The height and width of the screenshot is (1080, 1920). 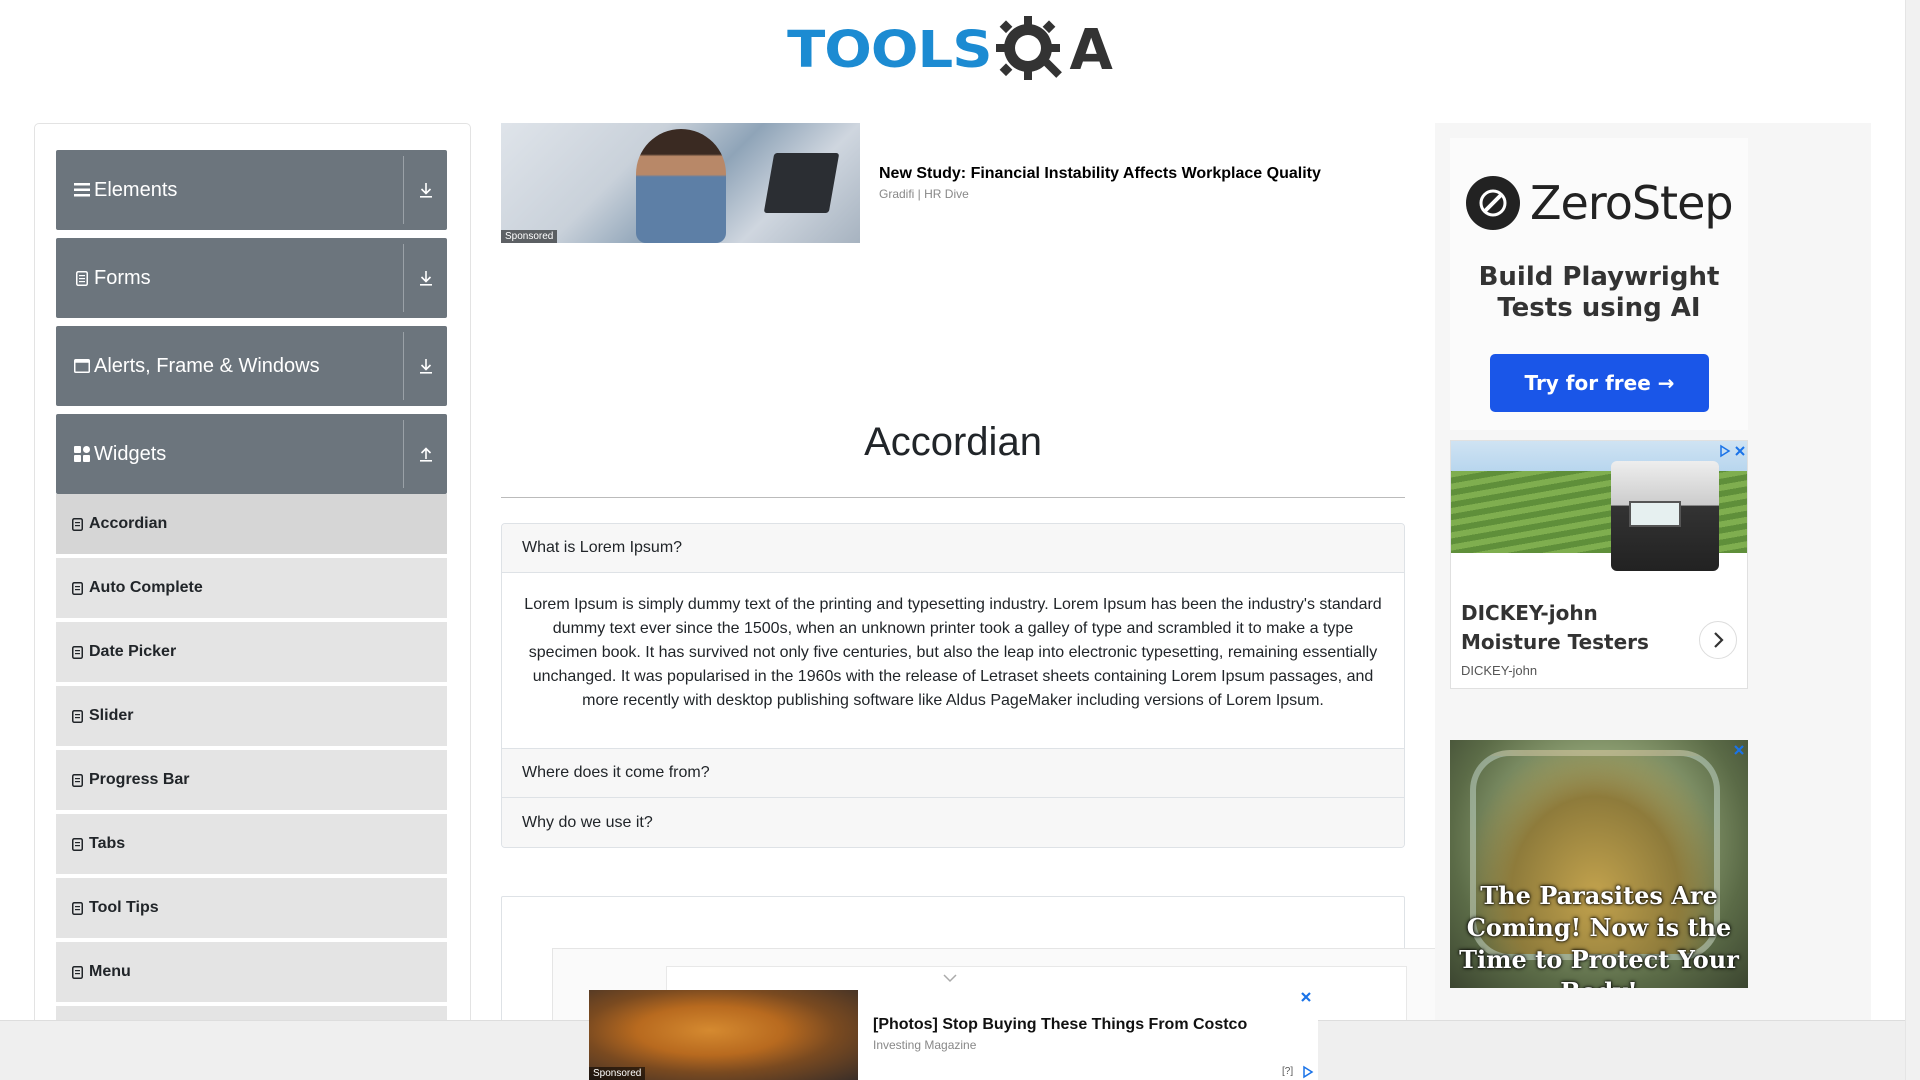 What do you see at coordinates (251, 780) in the screenshot?
I see `sidebar-item-progress-bar: Progress Bar` at bounding box center [251, 780].